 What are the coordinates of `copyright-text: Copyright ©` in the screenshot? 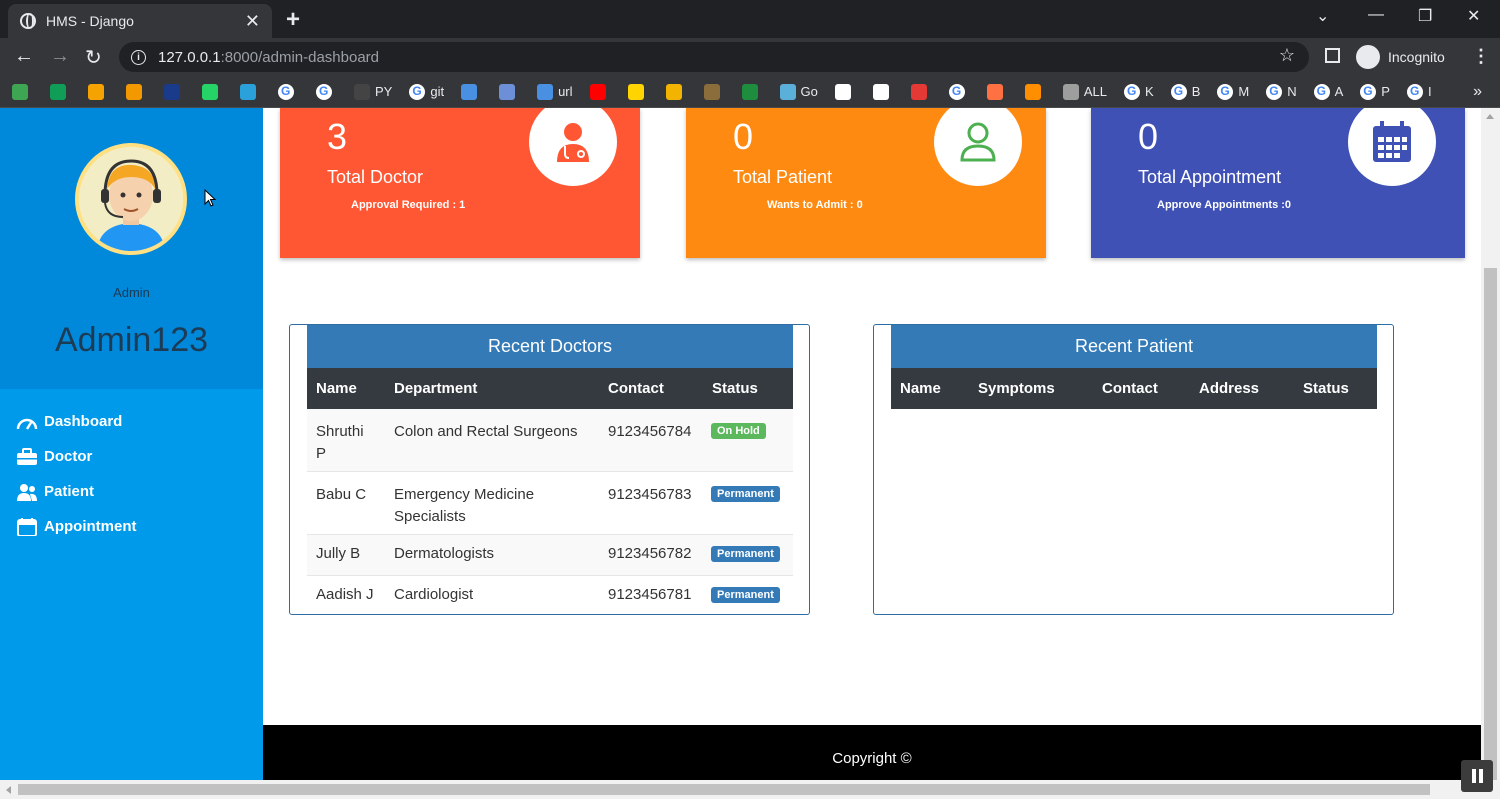 It's located at (872, 758).